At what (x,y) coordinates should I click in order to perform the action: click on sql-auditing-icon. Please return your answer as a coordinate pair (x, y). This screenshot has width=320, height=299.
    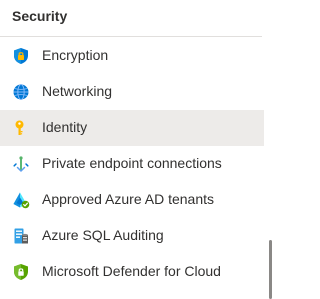
    Looking at the image, I should click on (21, 236).